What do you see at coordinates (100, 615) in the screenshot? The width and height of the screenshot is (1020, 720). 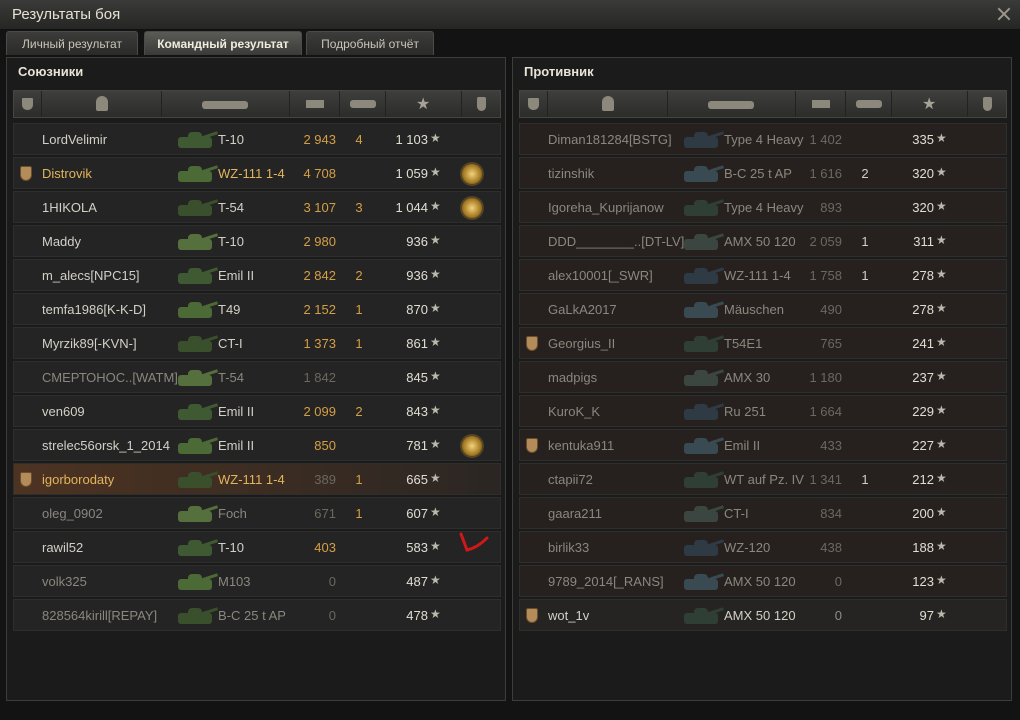 I see `player-name: 828564kirill[REPAY]` at bounding box center [100, 615].